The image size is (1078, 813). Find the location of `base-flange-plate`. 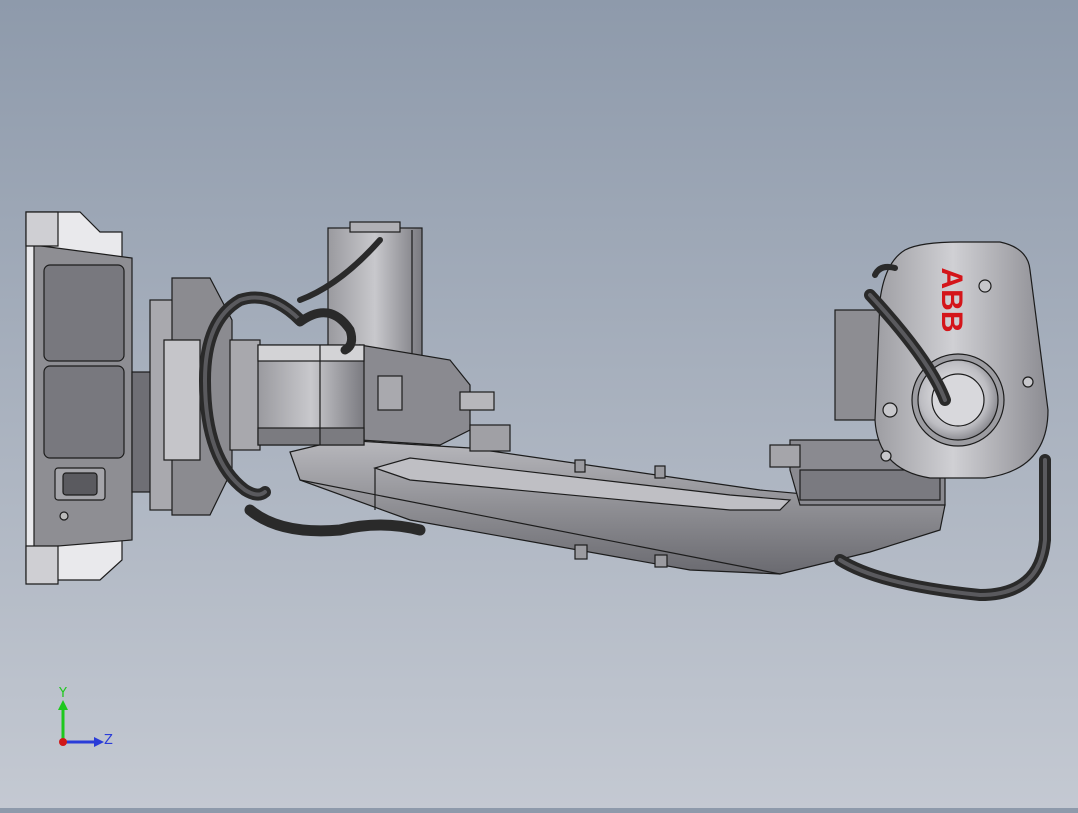

base-flange-plate is located at coordinates (79, 398).